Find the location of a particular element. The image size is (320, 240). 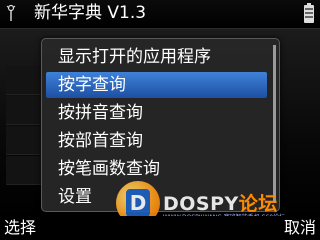

menu-item-show-open-apps: 显示打开的应用程序 is located at coordinates (156, 57).